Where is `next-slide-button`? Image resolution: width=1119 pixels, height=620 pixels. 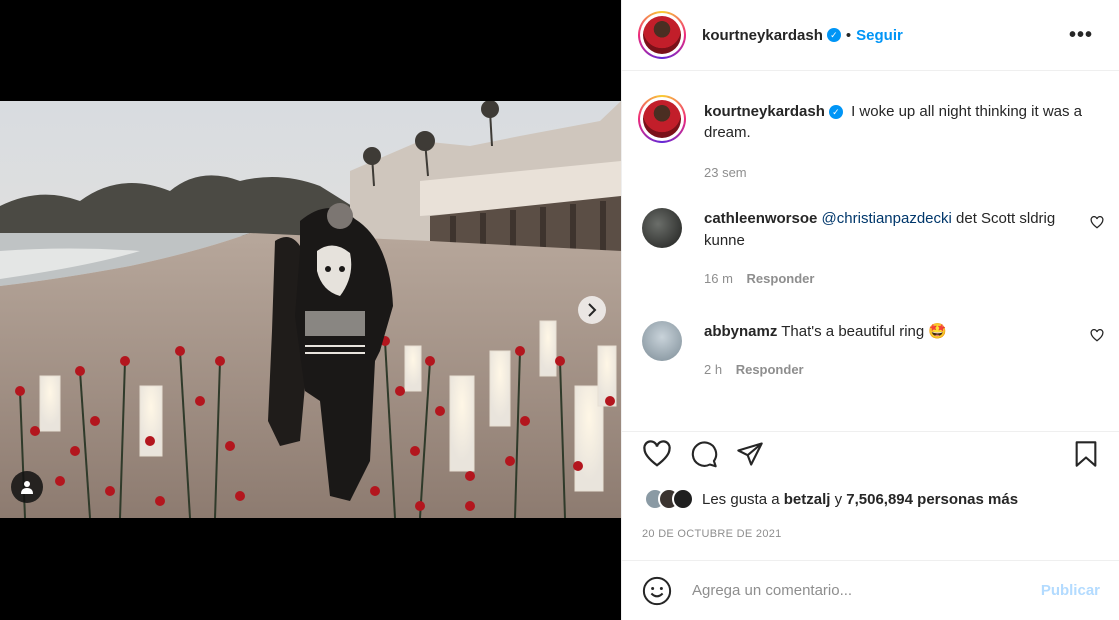
next-slide-button is located at coordinates (592, 310).